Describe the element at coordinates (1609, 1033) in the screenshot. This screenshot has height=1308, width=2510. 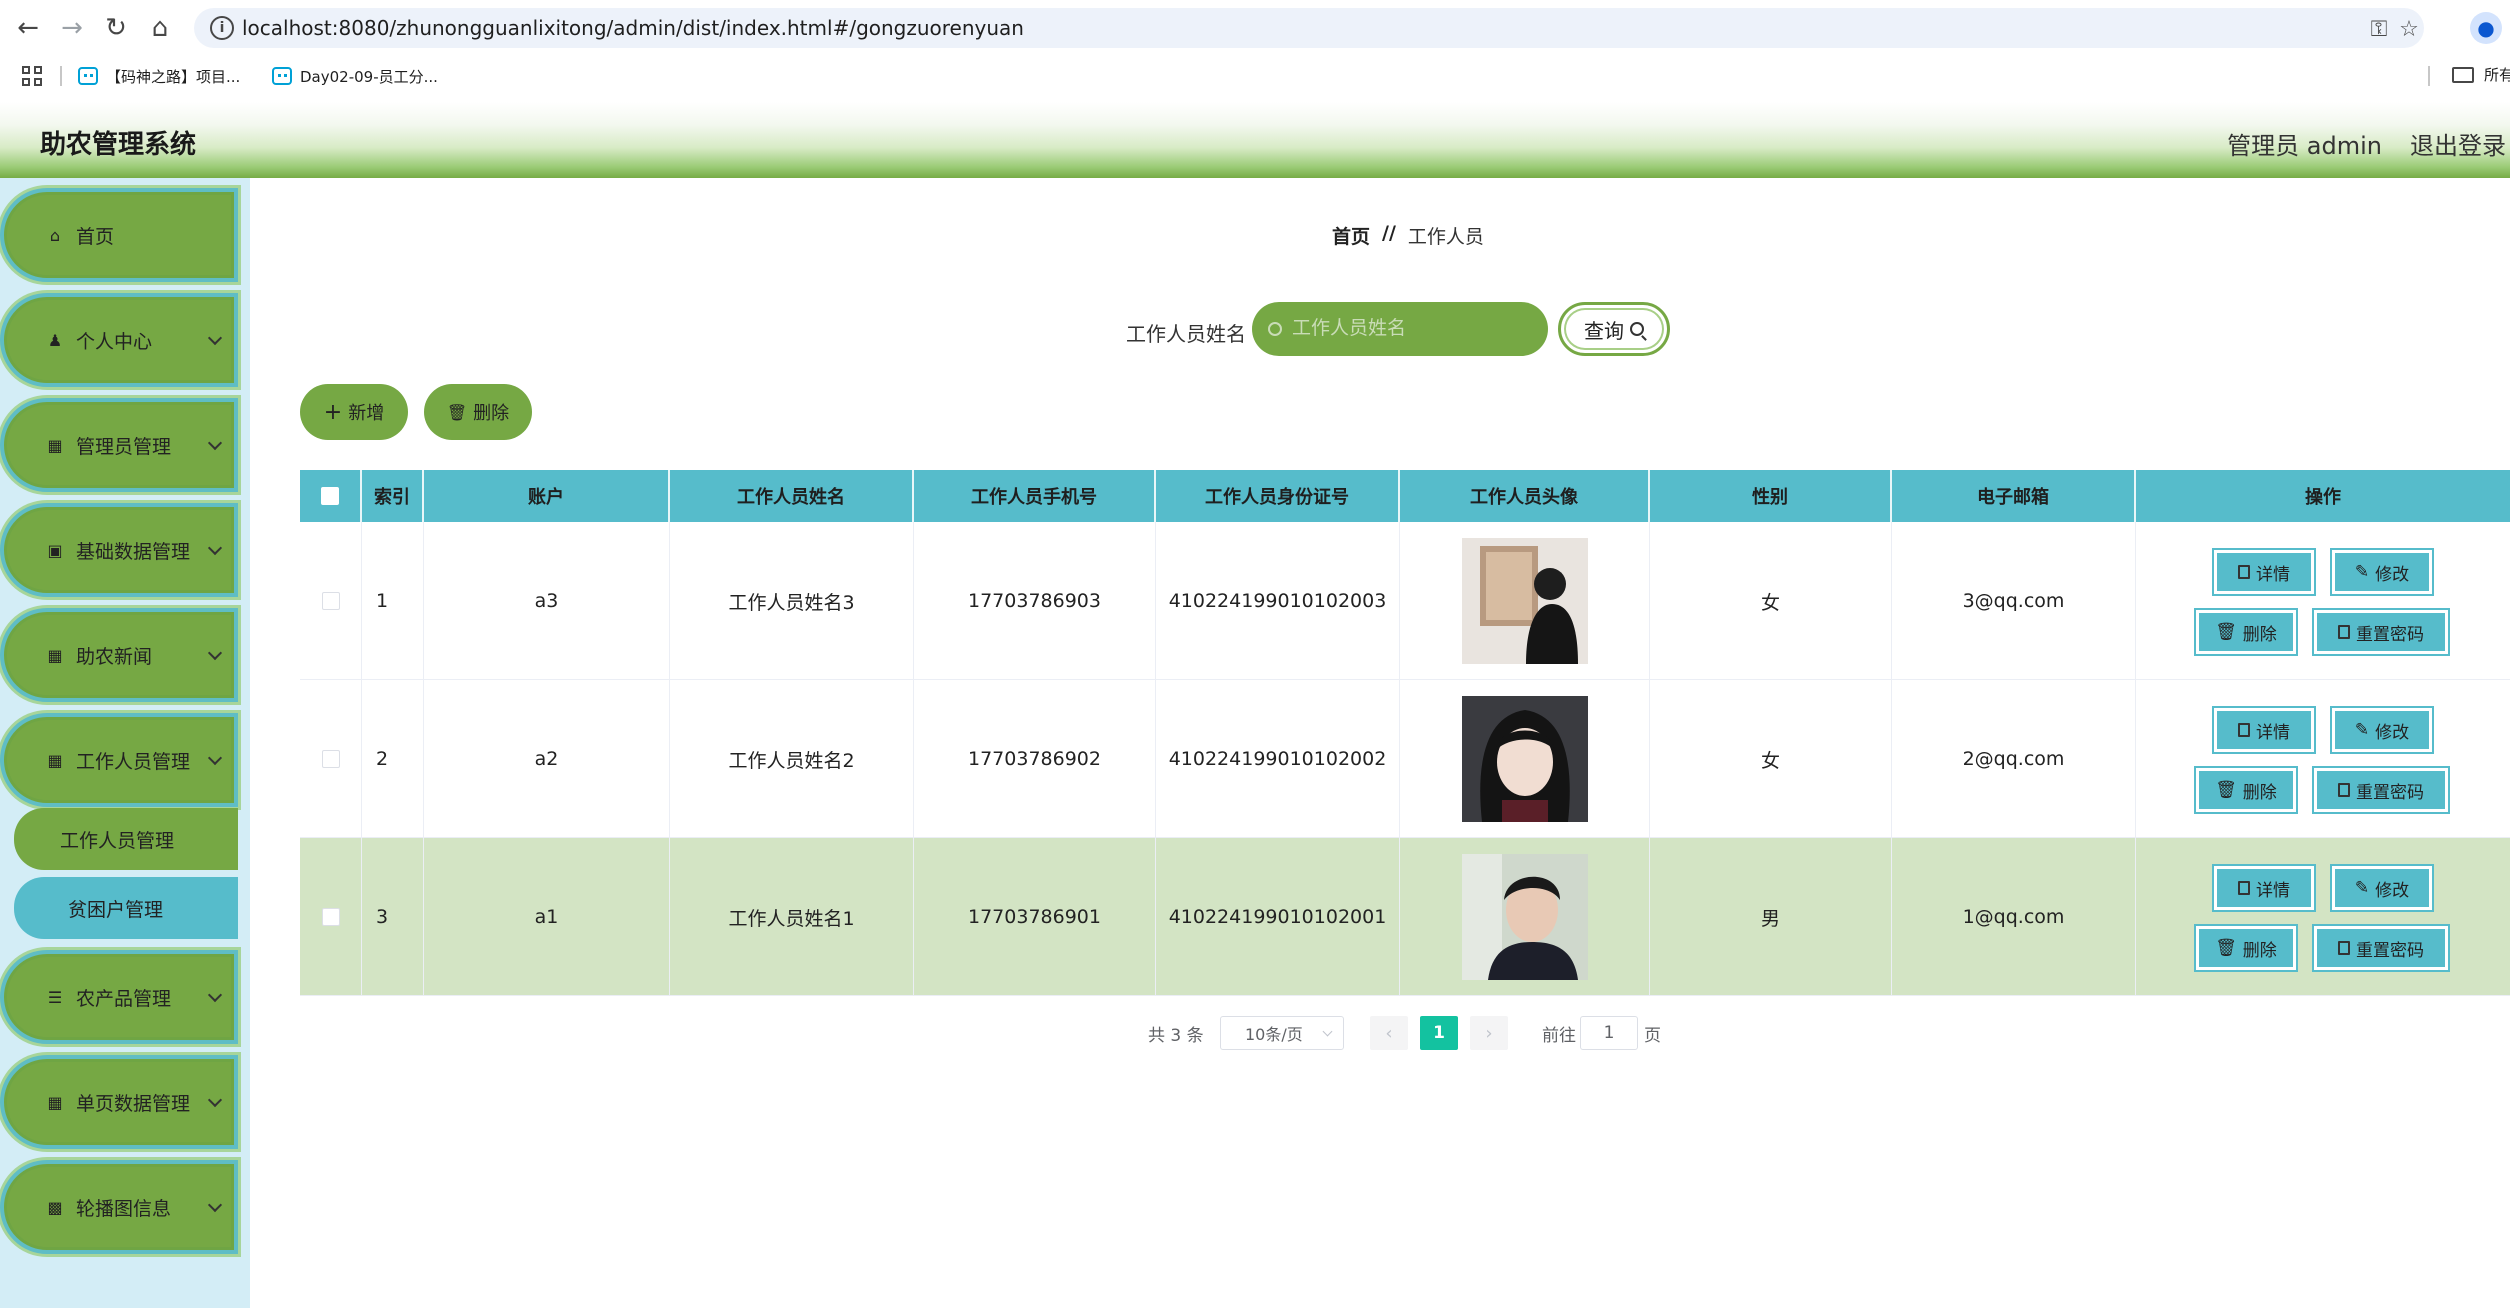
I see `goto-page-input: 1` at that location.